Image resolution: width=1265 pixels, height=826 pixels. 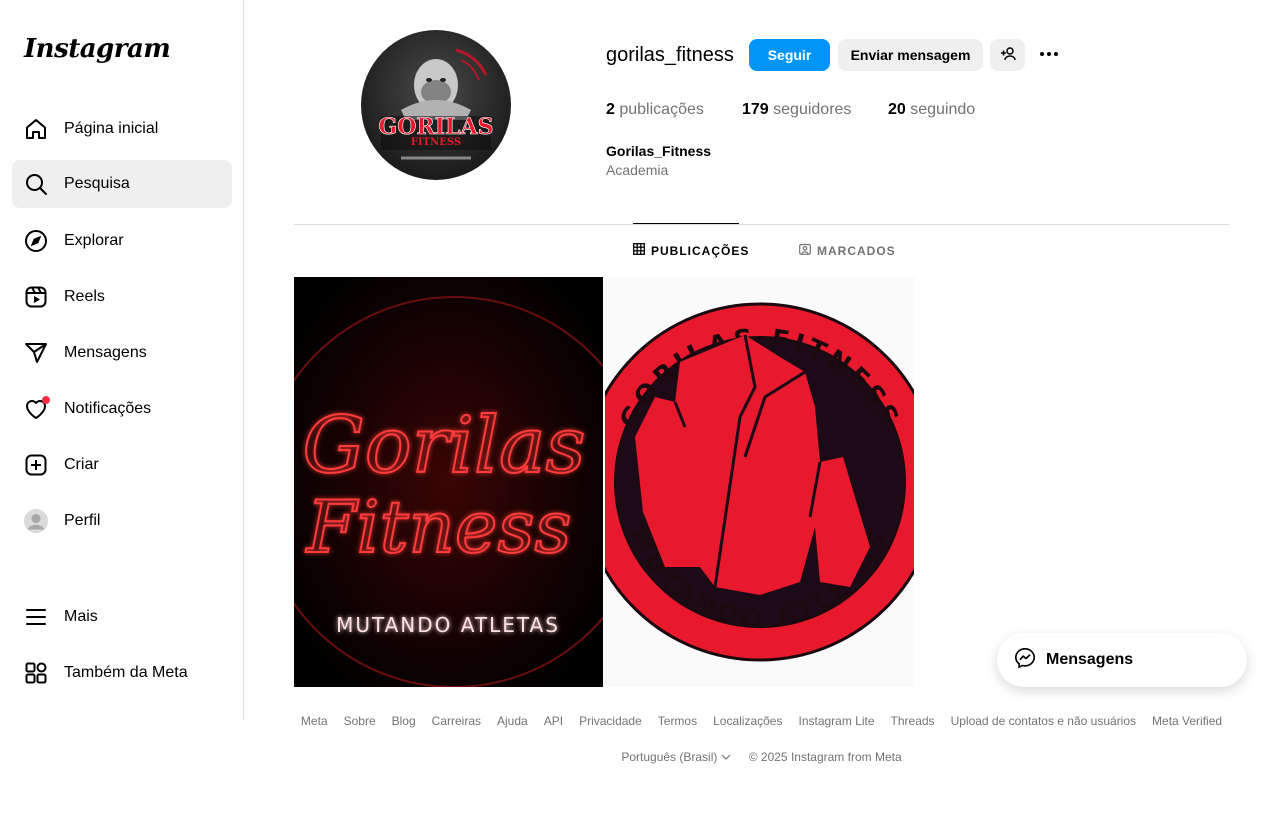 What do you see at coordinates (856, 250) in the screenshot?
I see `tab-tagged-label: MARCADOS` at bounding box center [856, 250].